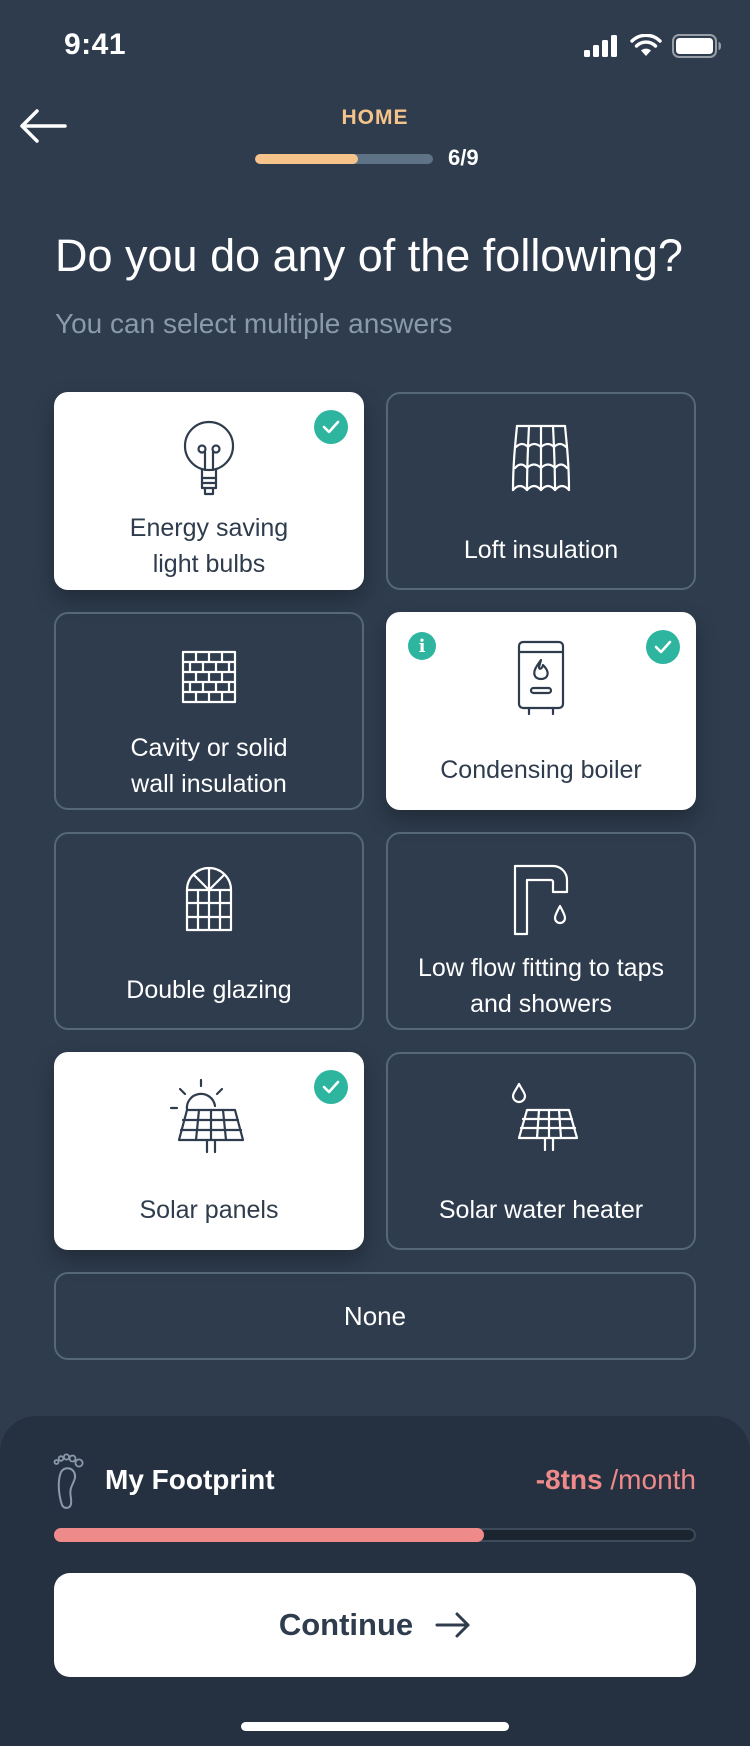 The image size is (750, 1746). I want to click on step-progress-bar, so click(344, 159).